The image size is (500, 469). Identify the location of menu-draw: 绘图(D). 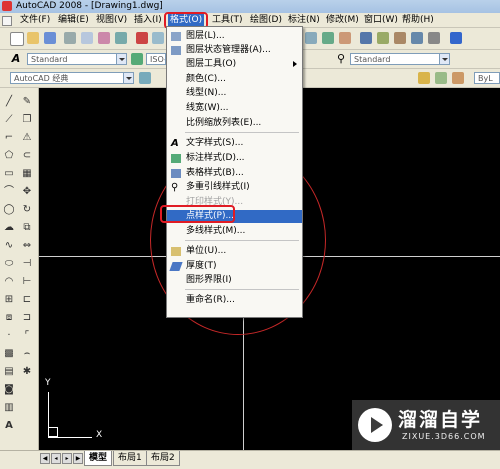
(266, 20).